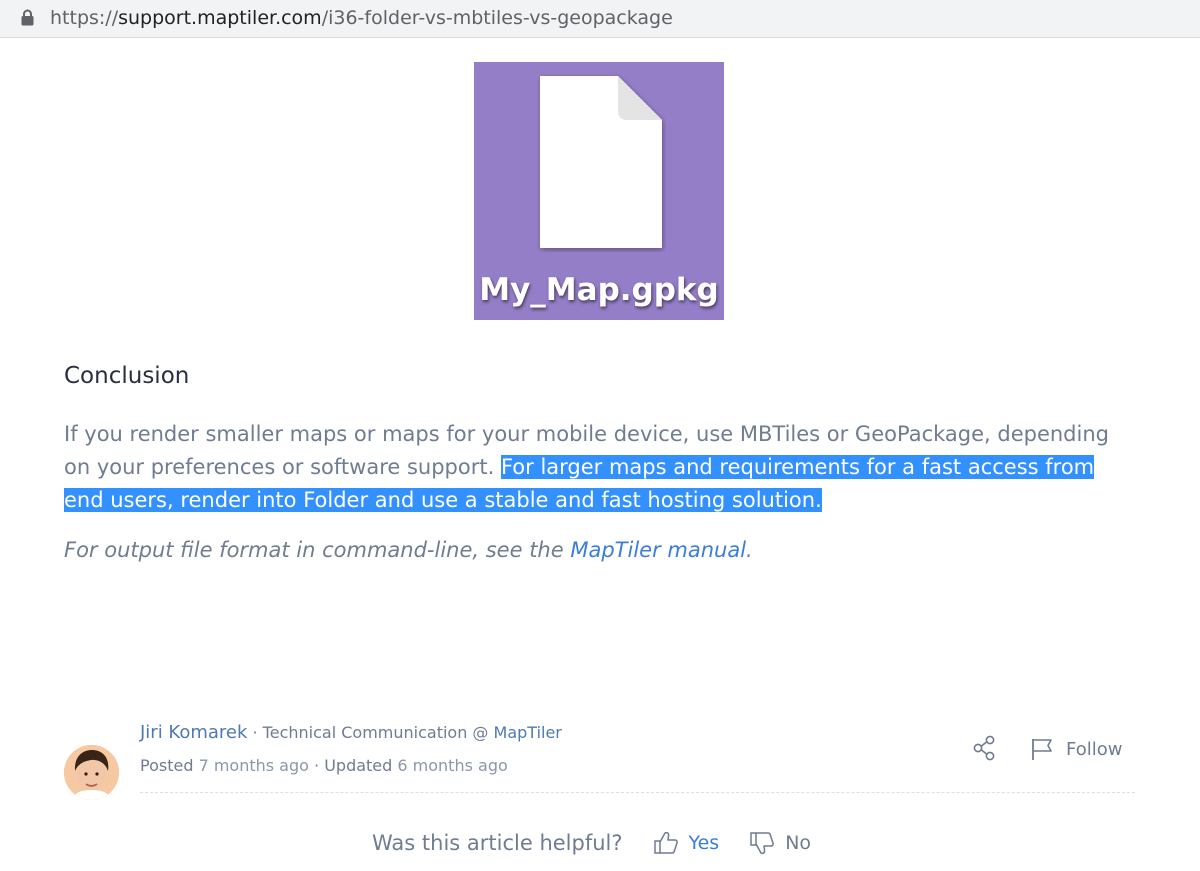 This screenshot has width=1200, height=871. Describe the element at coordinates (127, 376) in the screenshot. I see `section-heading: Conclusion` at that location.